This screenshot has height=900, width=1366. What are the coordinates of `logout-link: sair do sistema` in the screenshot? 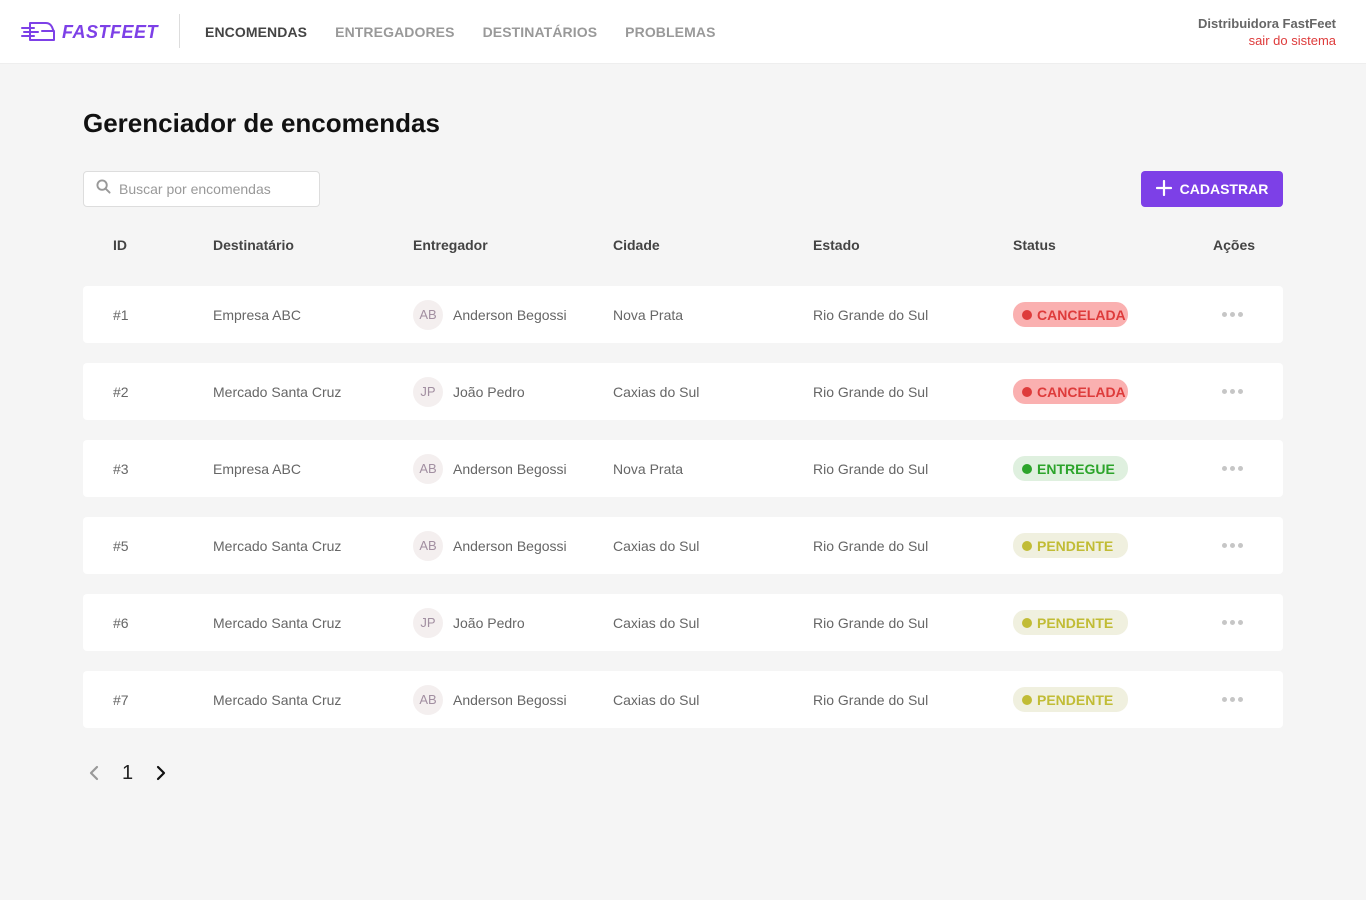 It's located at (1267, 40).